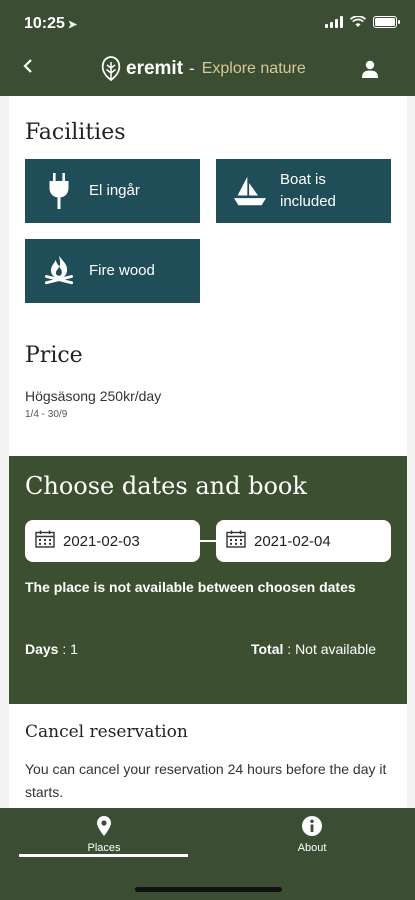  Describe the element at coordinates (208, 649) in the screenshot. I see `booking-totals: Days : 1 Total : Not available` at that location.